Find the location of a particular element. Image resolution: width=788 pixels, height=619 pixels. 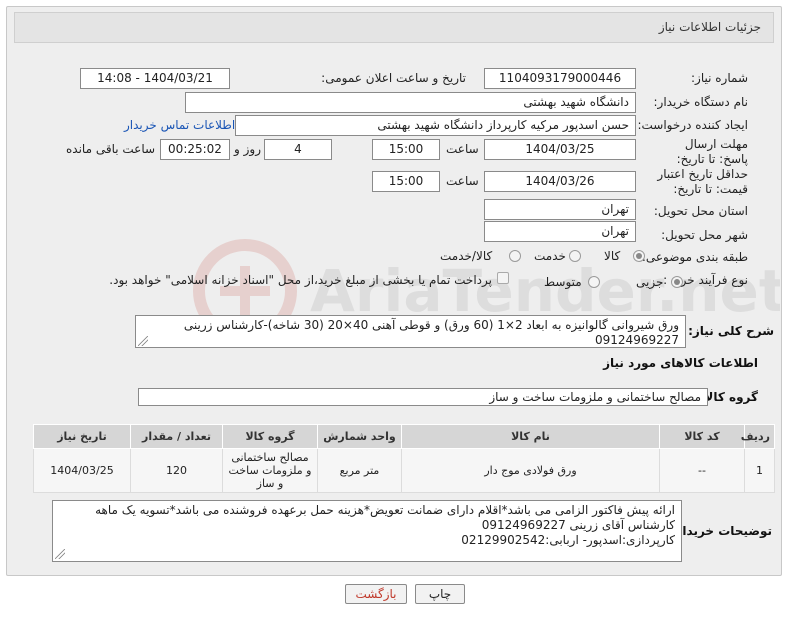

category-radio-service is located at coordinates (575, 256).